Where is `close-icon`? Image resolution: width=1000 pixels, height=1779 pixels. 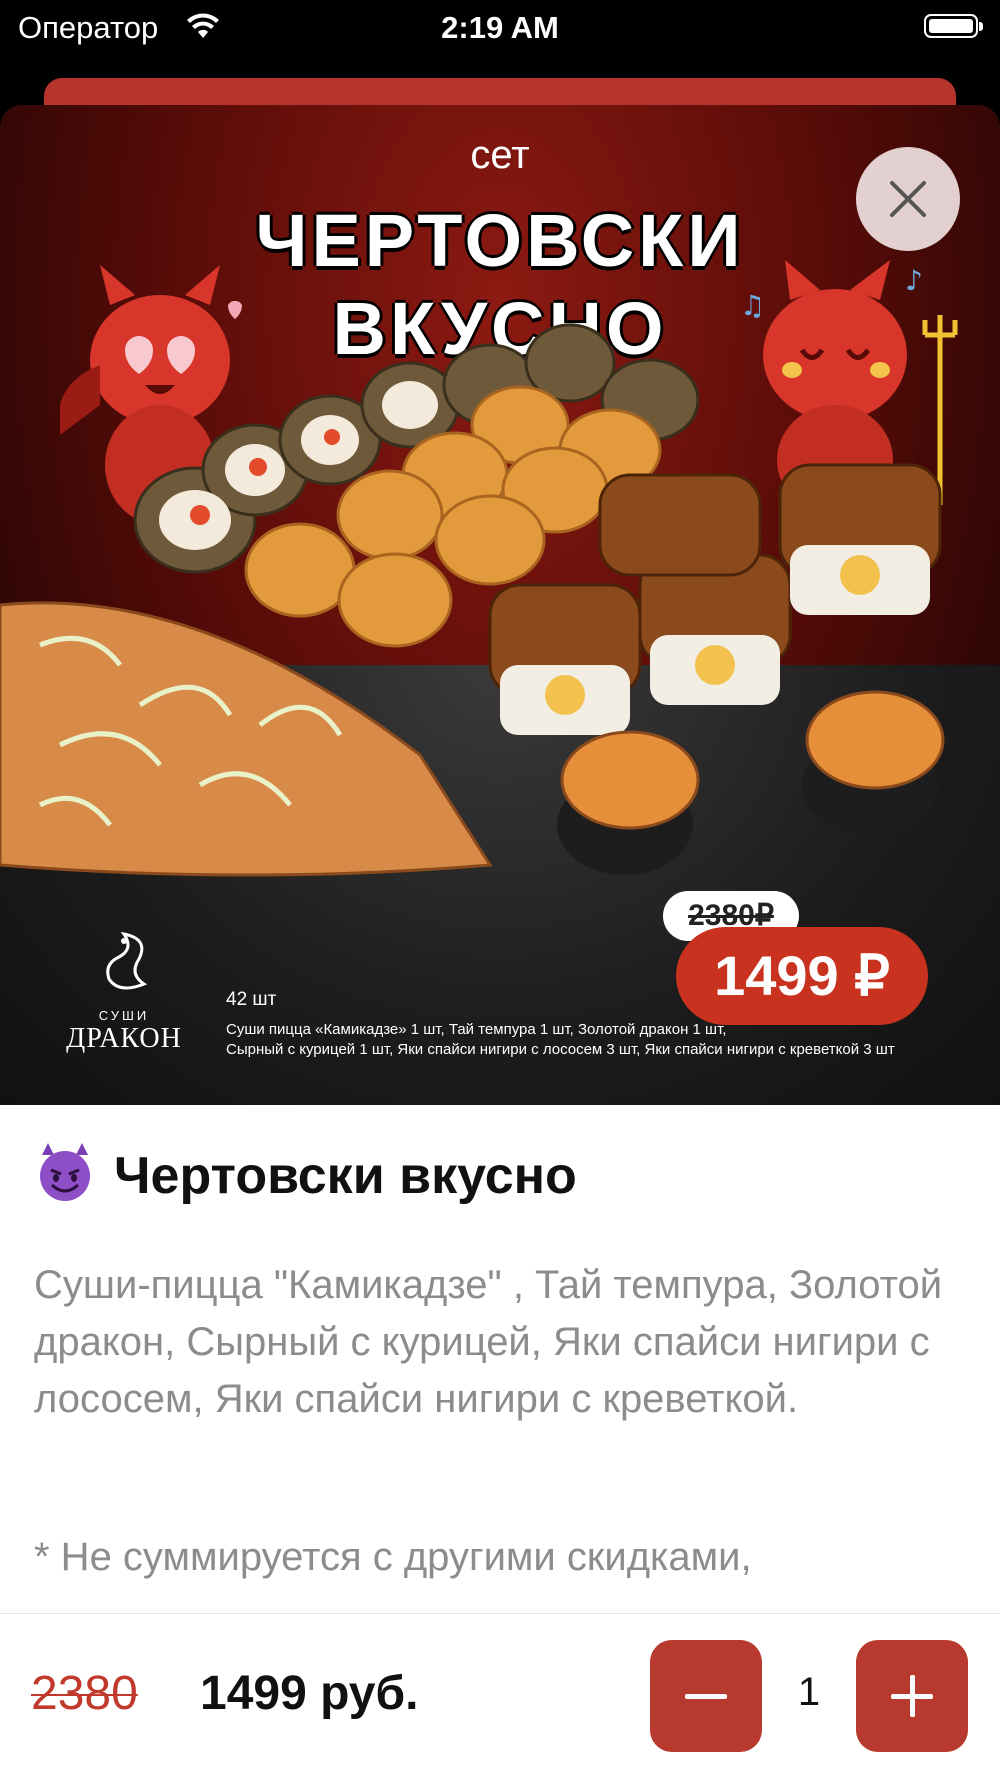 close-icon is located at coordinates (908, 199).